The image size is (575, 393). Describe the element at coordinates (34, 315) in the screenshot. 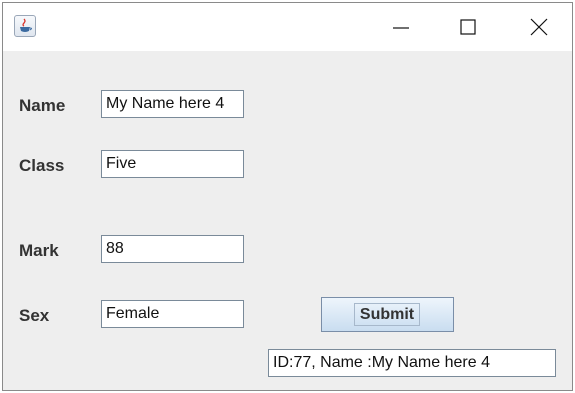

I see `sex-label: Sex` at that location.